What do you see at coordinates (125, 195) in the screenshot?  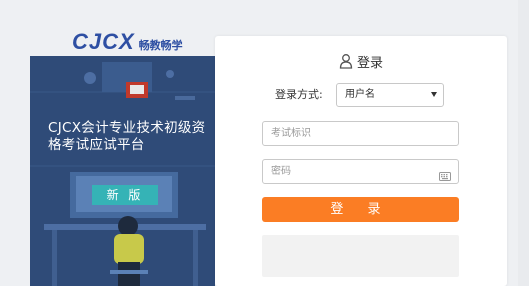 I see `new-version-badge: 新 版` at bounding box center [125, 195].